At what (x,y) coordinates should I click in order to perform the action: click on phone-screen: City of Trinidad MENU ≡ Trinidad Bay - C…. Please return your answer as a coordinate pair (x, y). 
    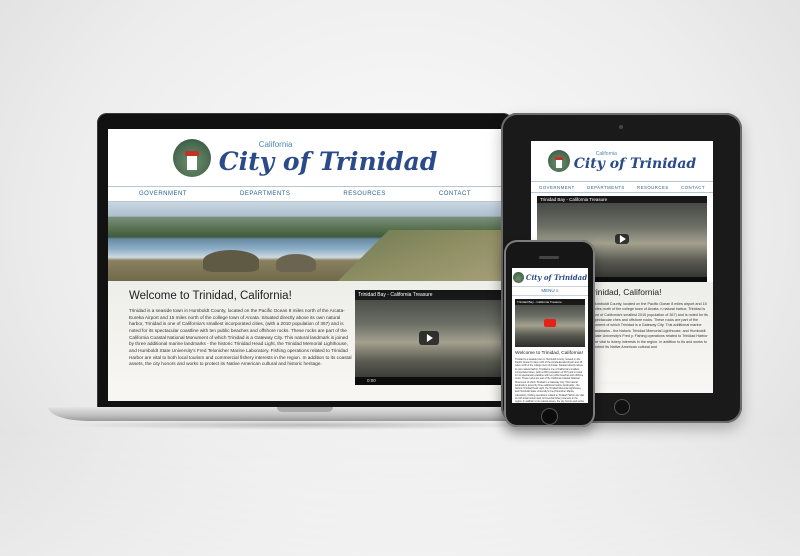
    Looking at the image, I should click on (550, 335).